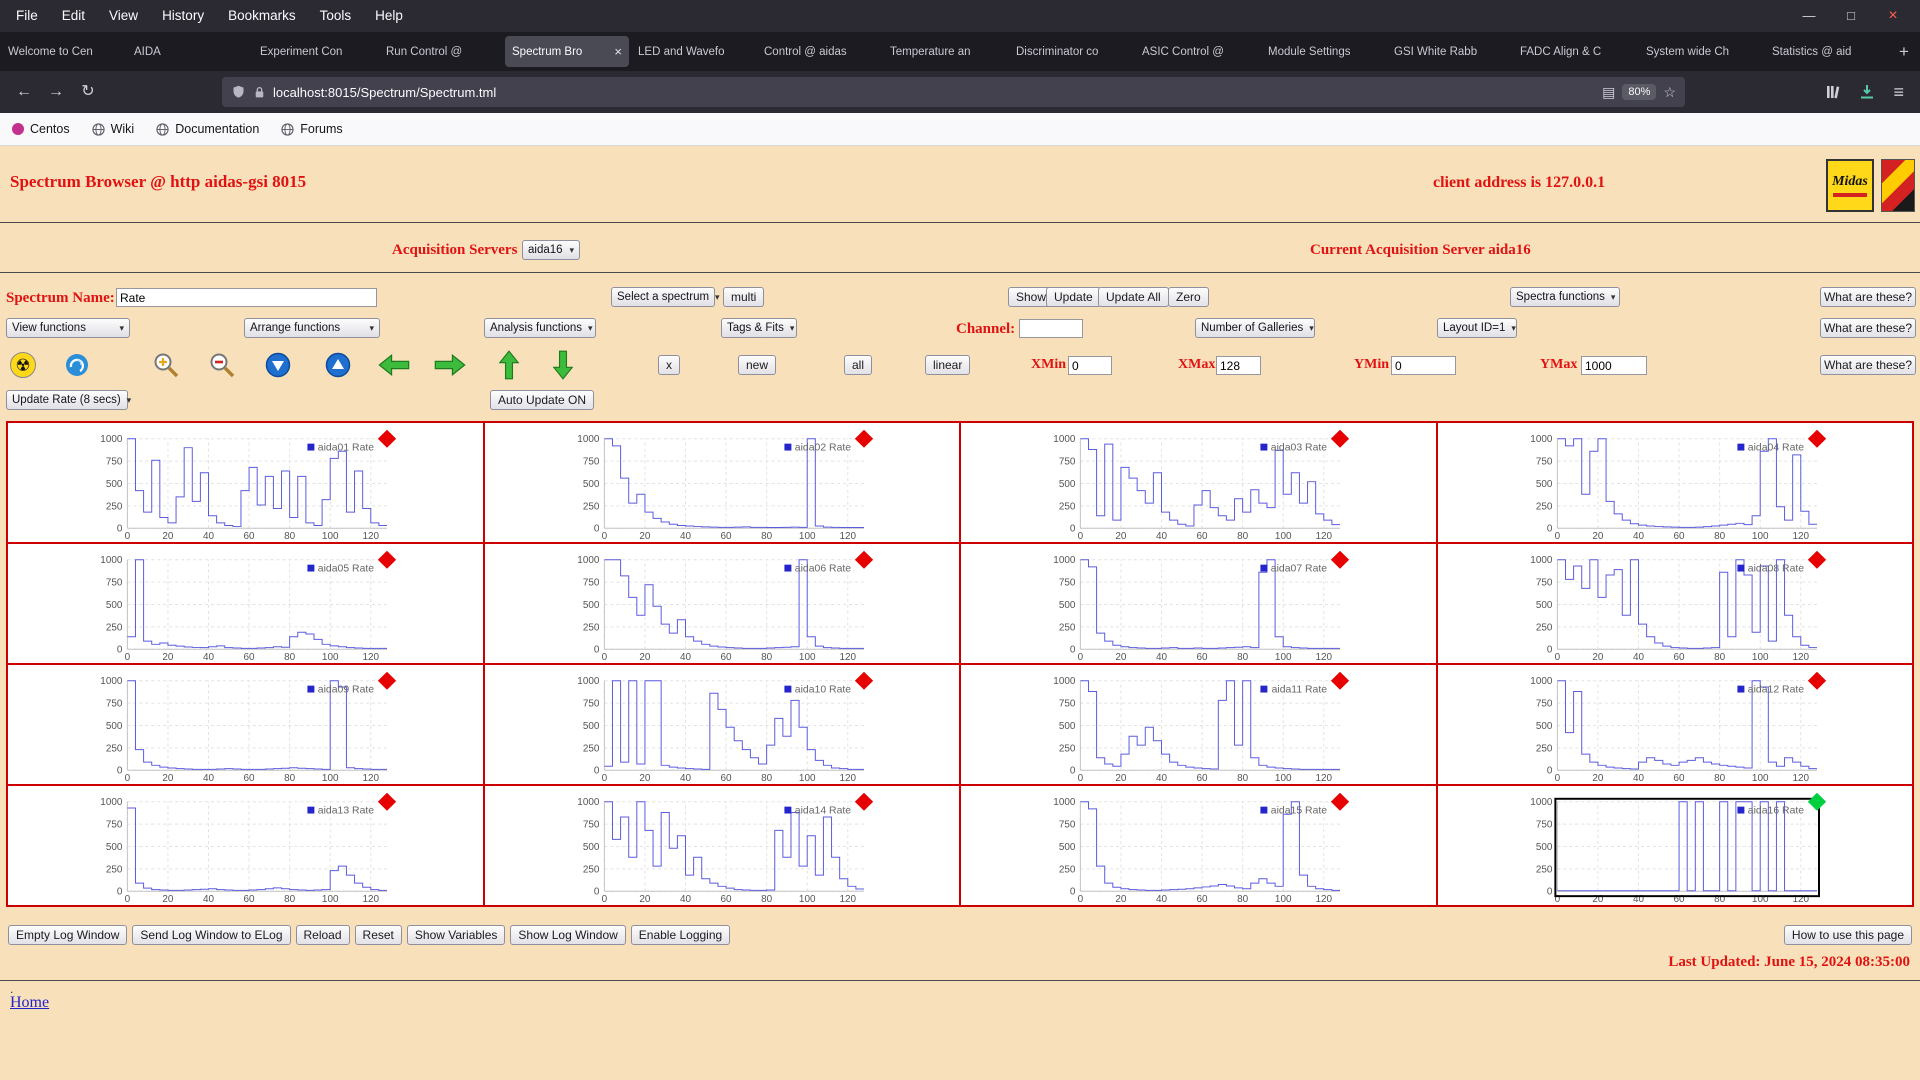  What do you see at coordinates (1674, 724) in the screenshot?
I see `spectrum-chart-aida12: 0 250 500 750 1000 0 20 40 60 80 100 120 aida12 Rate` at bounding box center [1674, 724].